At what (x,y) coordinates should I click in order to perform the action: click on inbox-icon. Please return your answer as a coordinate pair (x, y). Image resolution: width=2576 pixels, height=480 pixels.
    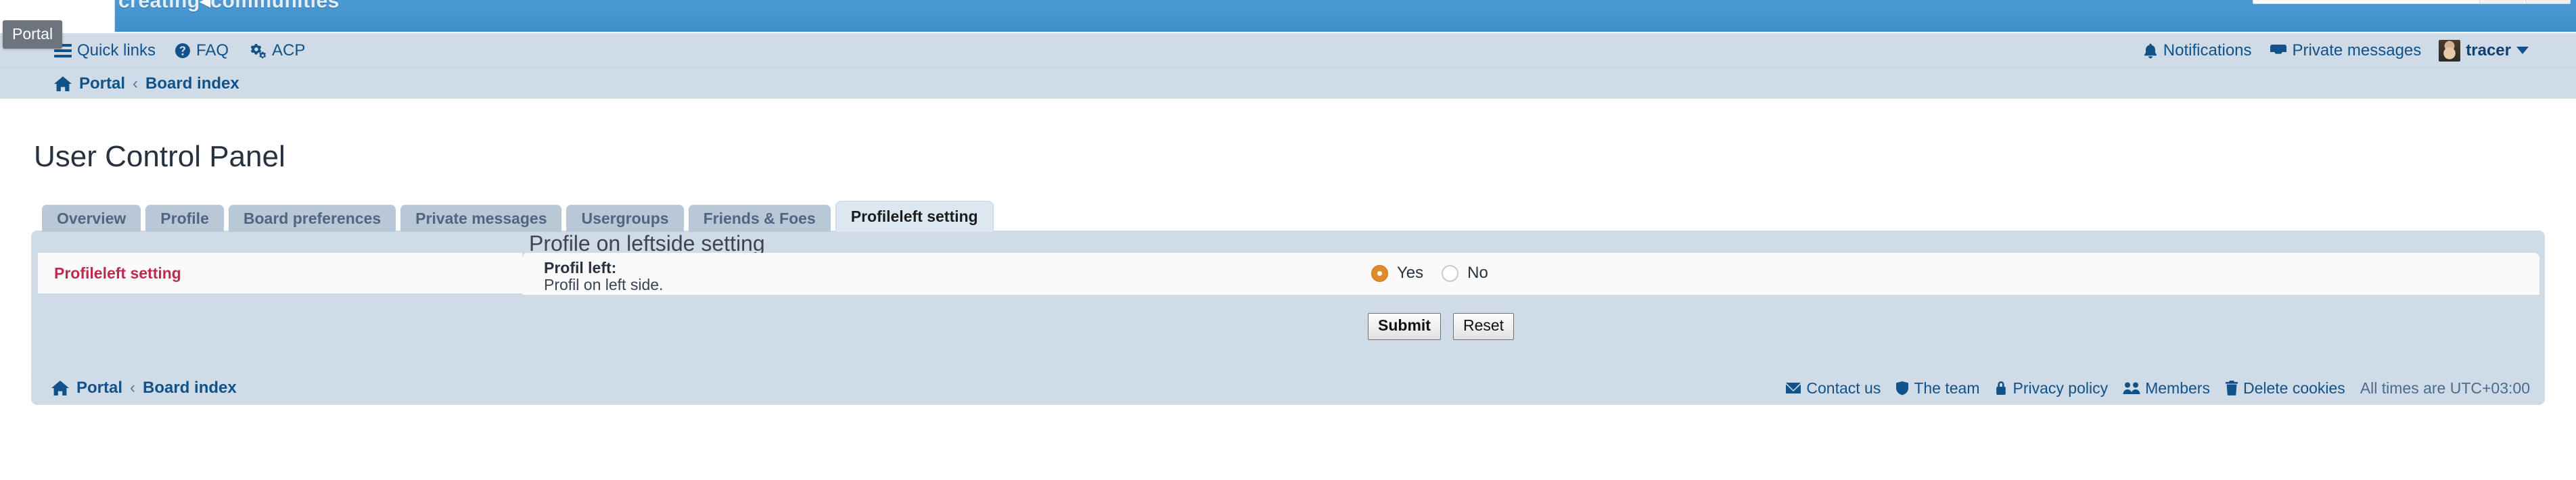
    Looking at the image, I should click on (2278, 50).